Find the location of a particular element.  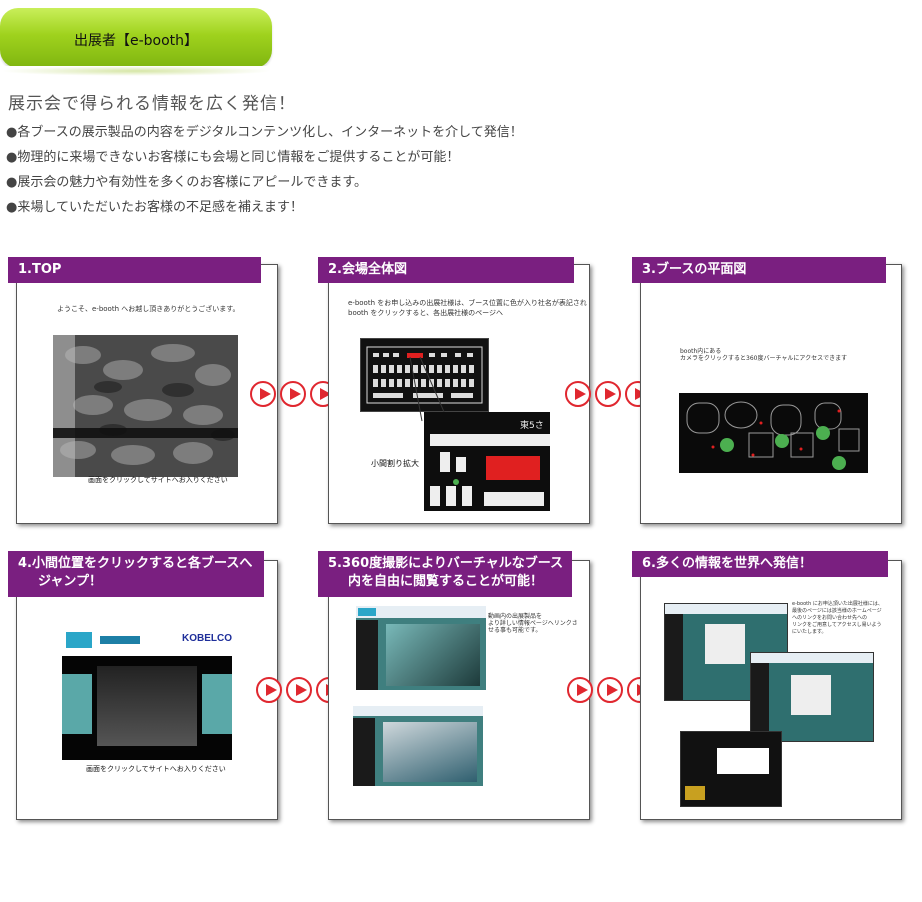

booth-floor-plan-image is located at coordinates (773, 435).